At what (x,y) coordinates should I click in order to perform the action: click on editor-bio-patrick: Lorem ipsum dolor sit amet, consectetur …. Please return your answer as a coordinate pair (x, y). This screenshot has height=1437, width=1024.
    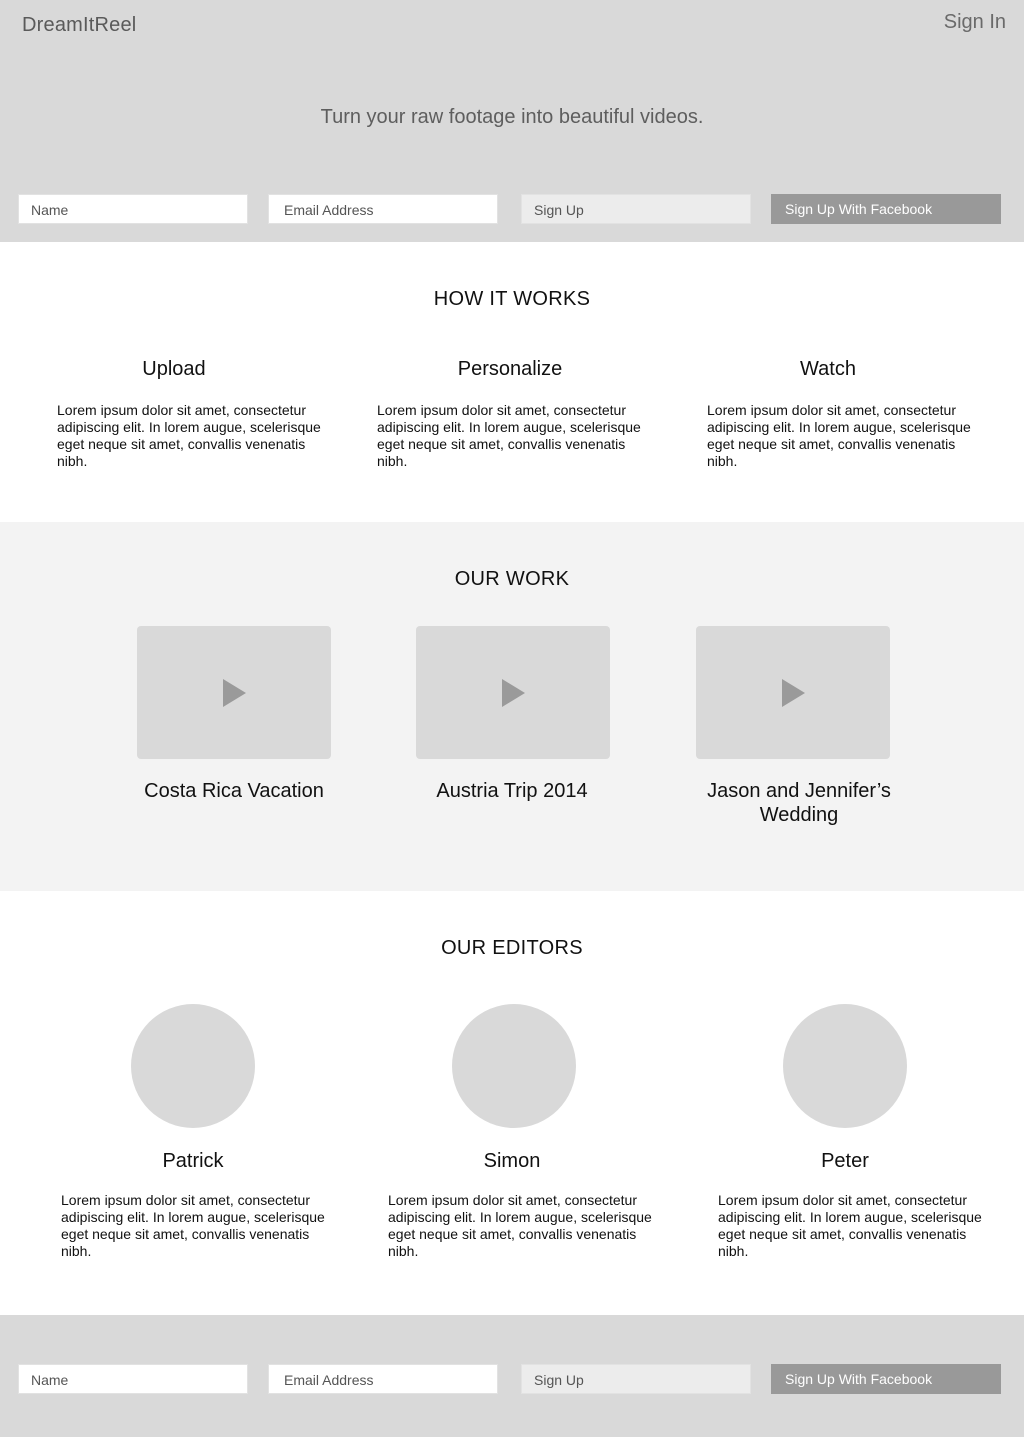
    Looking at the image, I should click on (193, 1225).